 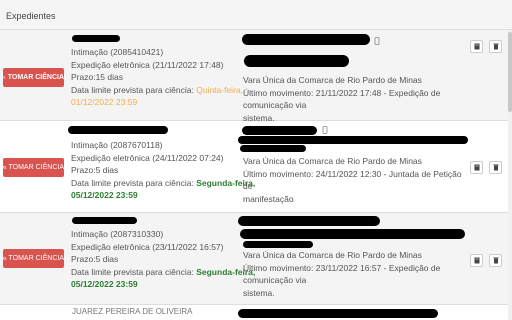 I want to click on partial-party-name: JUAREZ PEREIRA DE OLIVEIRA, so click(x=132, y=311).